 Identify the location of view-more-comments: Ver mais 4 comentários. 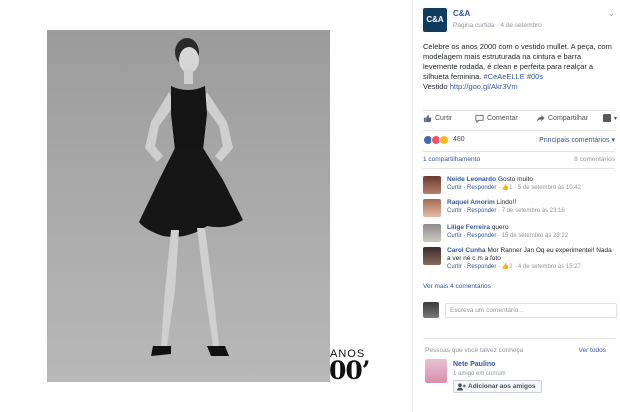
(457, 286).